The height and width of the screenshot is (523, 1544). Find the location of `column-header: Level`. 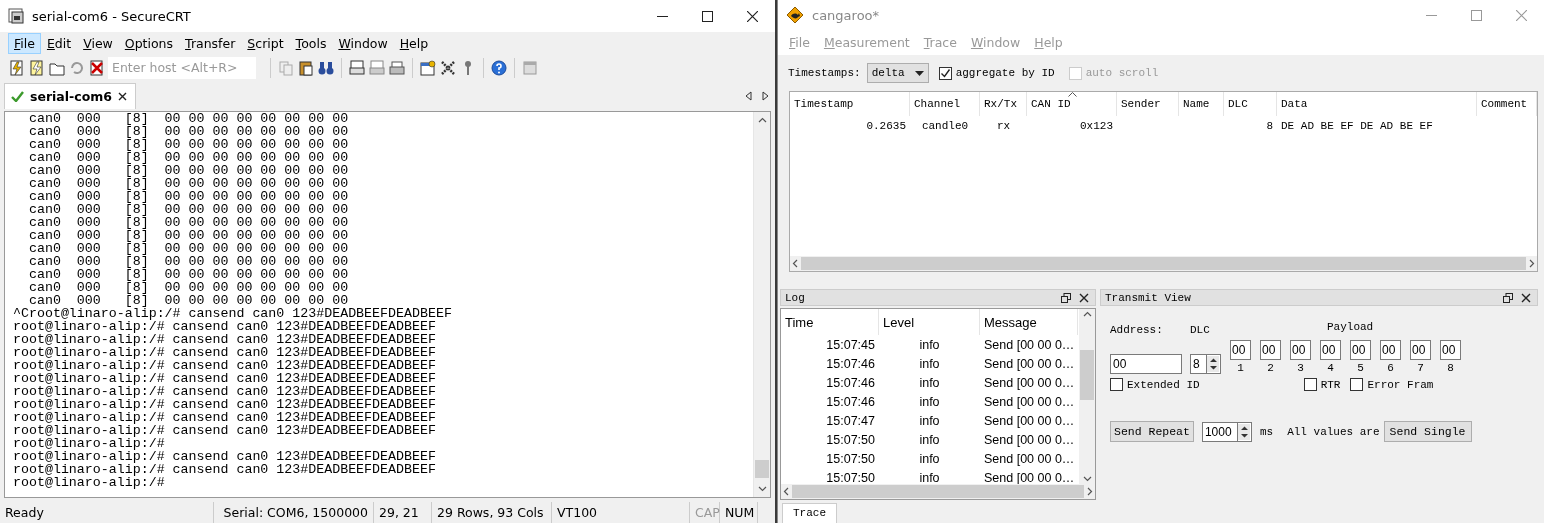

column-header: Level is located at coordinates (929, 322).